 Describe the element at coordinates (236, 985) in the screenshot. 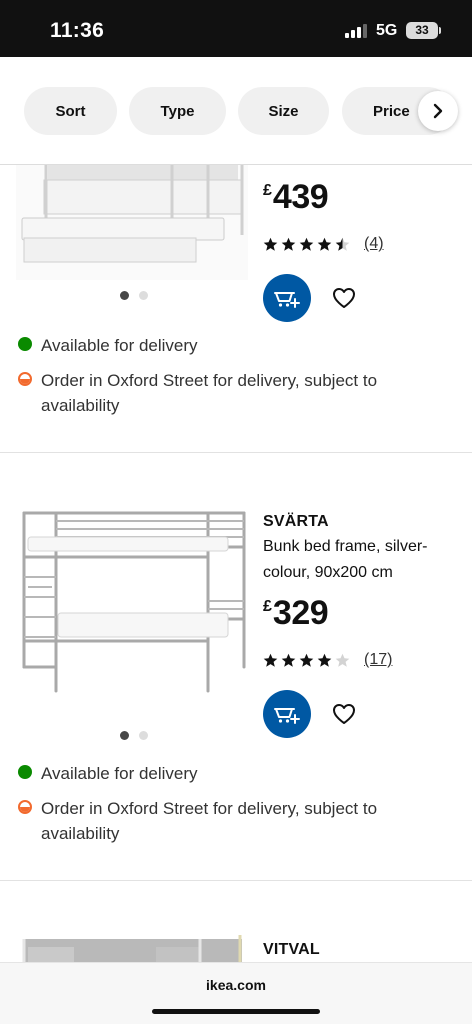

I see `url-text: ikea.com` at that location.